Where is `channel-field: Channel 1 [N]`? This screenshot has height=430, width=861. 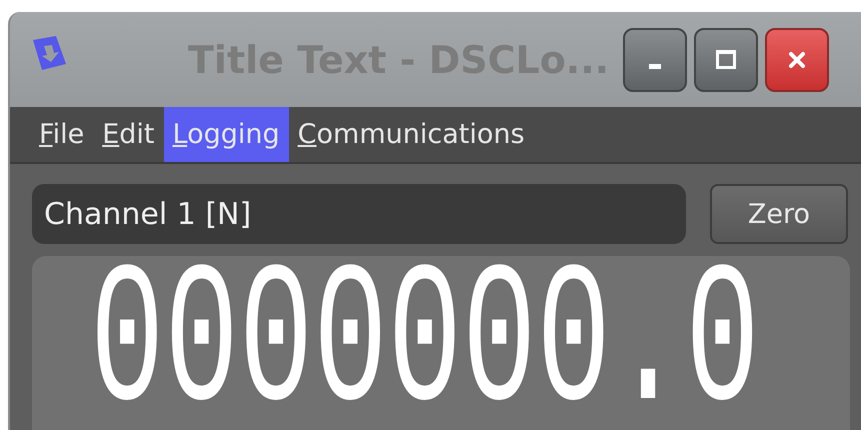 channel-field: Channel 1 [N] is located at coordinates (359, 214).